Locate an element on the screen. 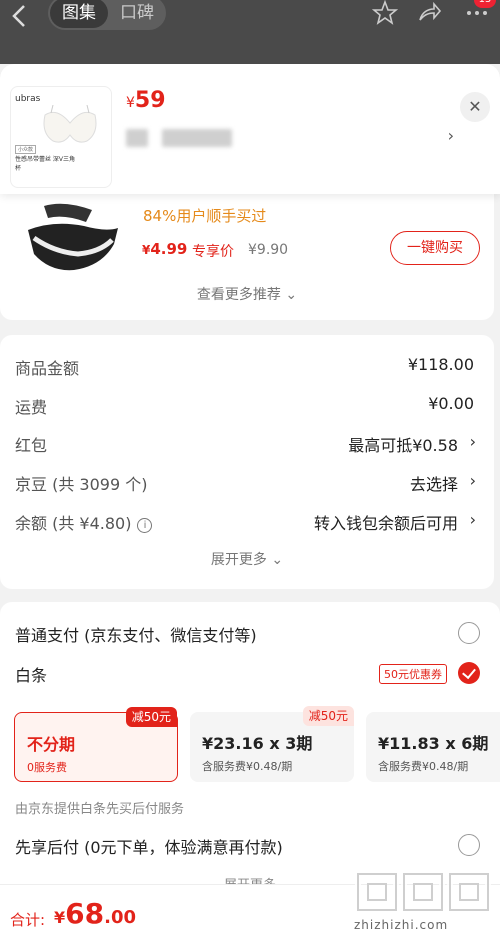  watermark-logo is located at coordinates (423, 892).